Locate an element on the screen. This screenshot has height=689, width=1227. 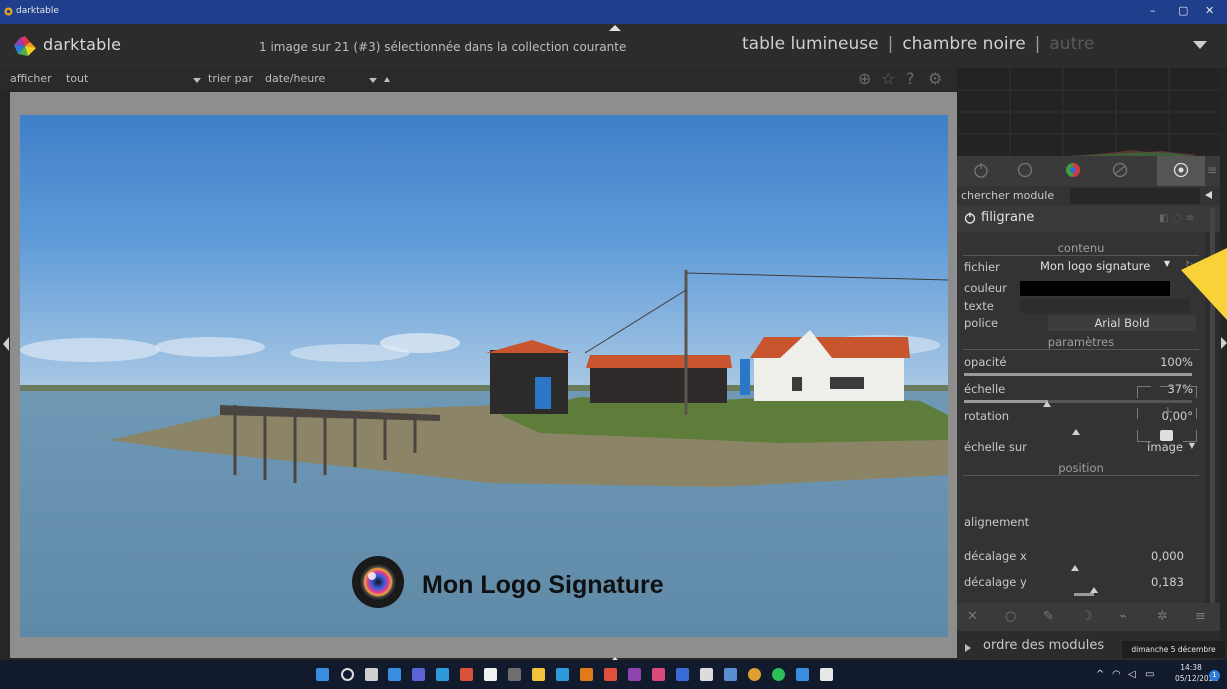
show-filter-value: tout is located at coordinates (77, 78).